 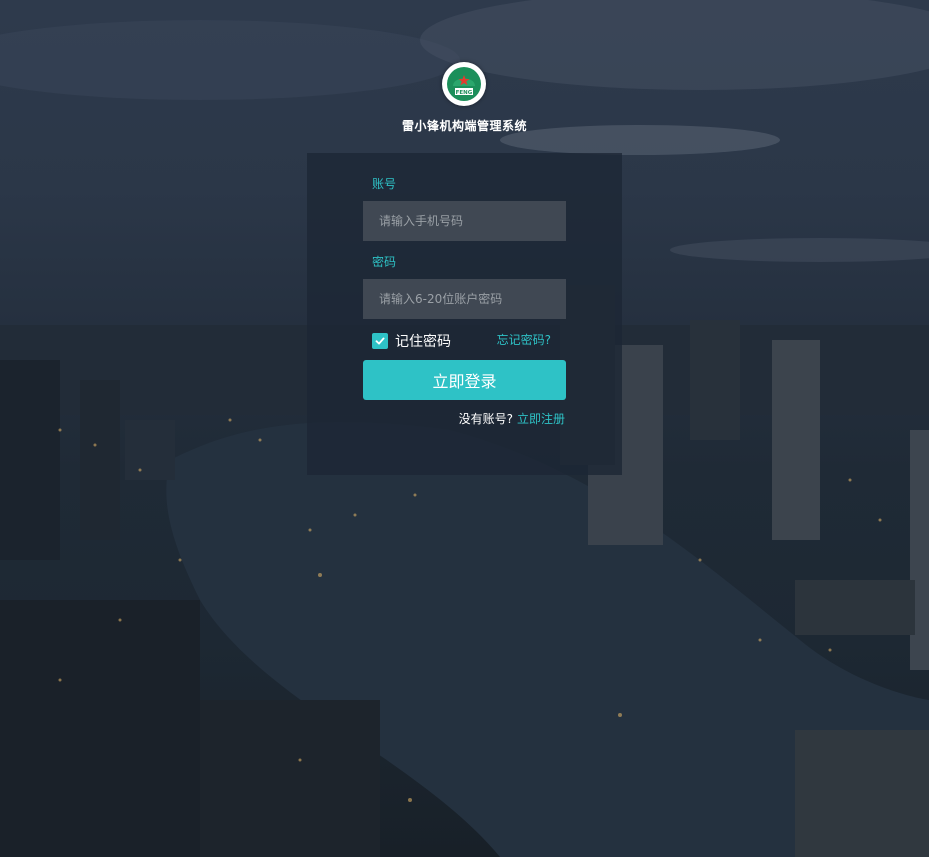 What do you see at coordinates (384, 262) in the screenshot?
I see `password-label: 密码` at bounding box center [384, 262].